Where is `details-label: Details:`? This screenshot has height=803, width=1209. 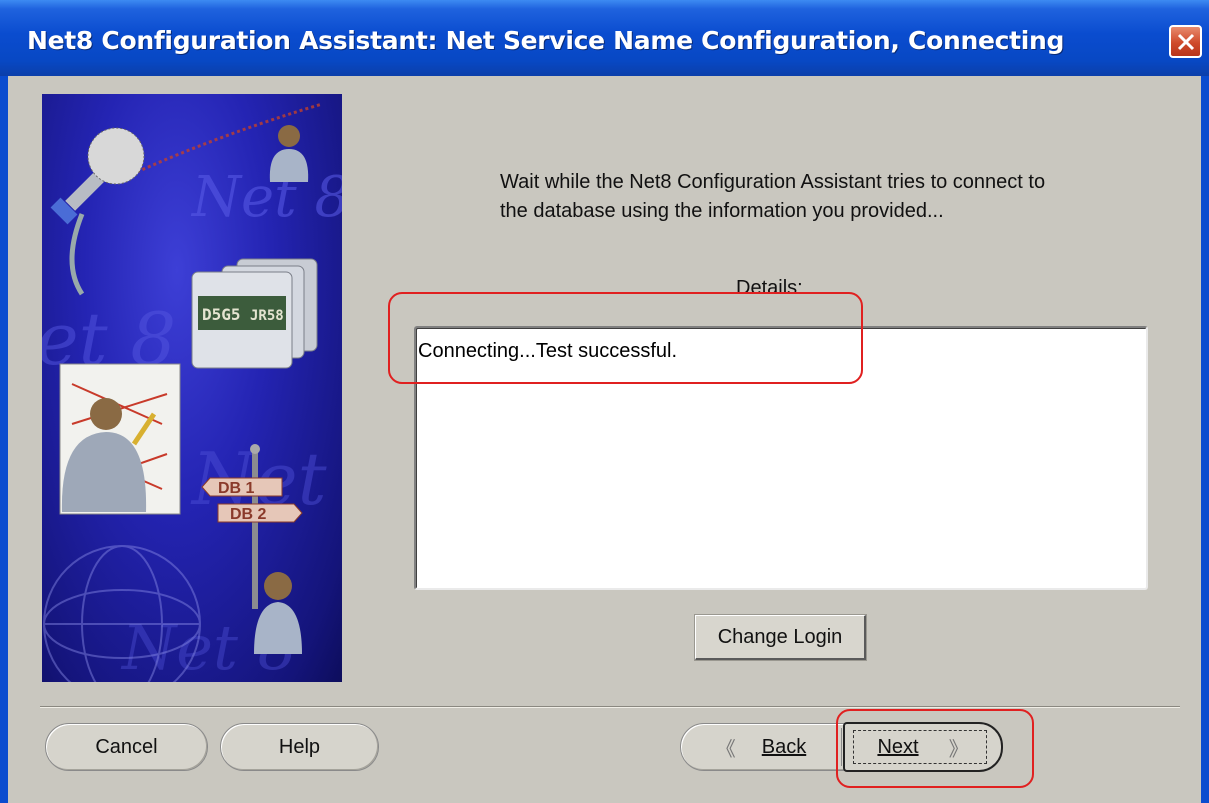
details-label: Details: is located at coordinates (769, 288).